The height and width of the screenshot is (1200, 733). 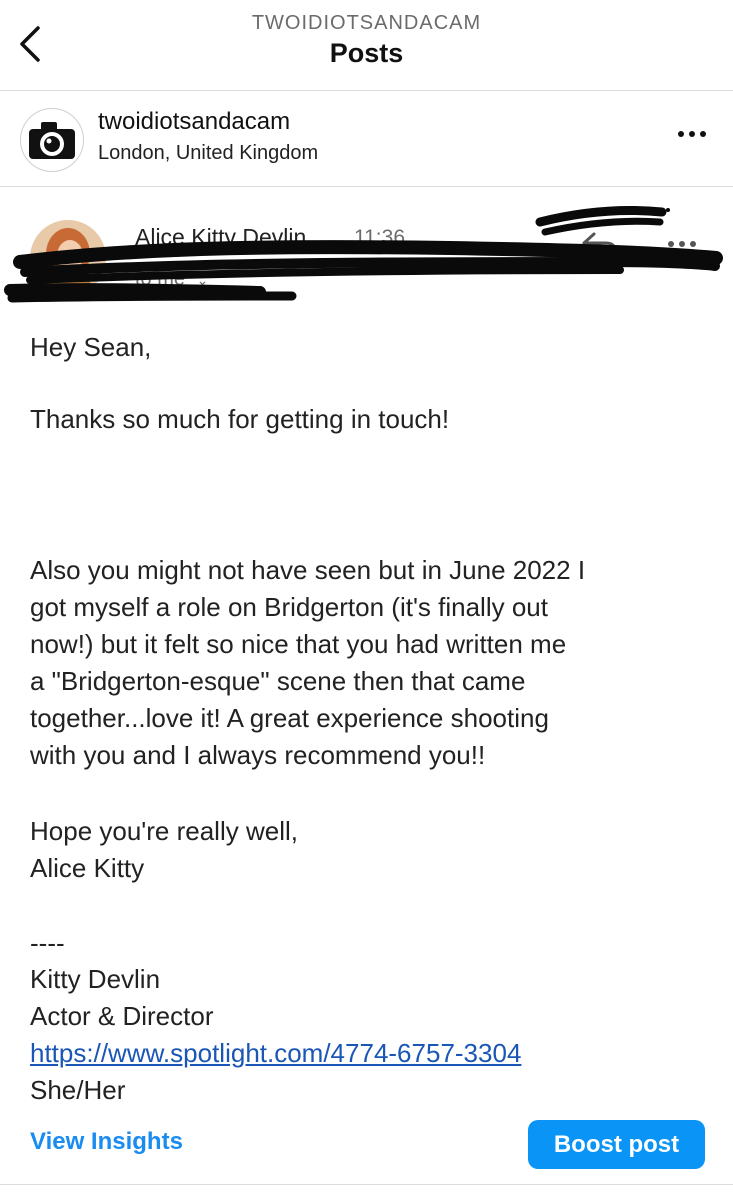 I want to click on footer-divider, so click(x=366, y=1184).